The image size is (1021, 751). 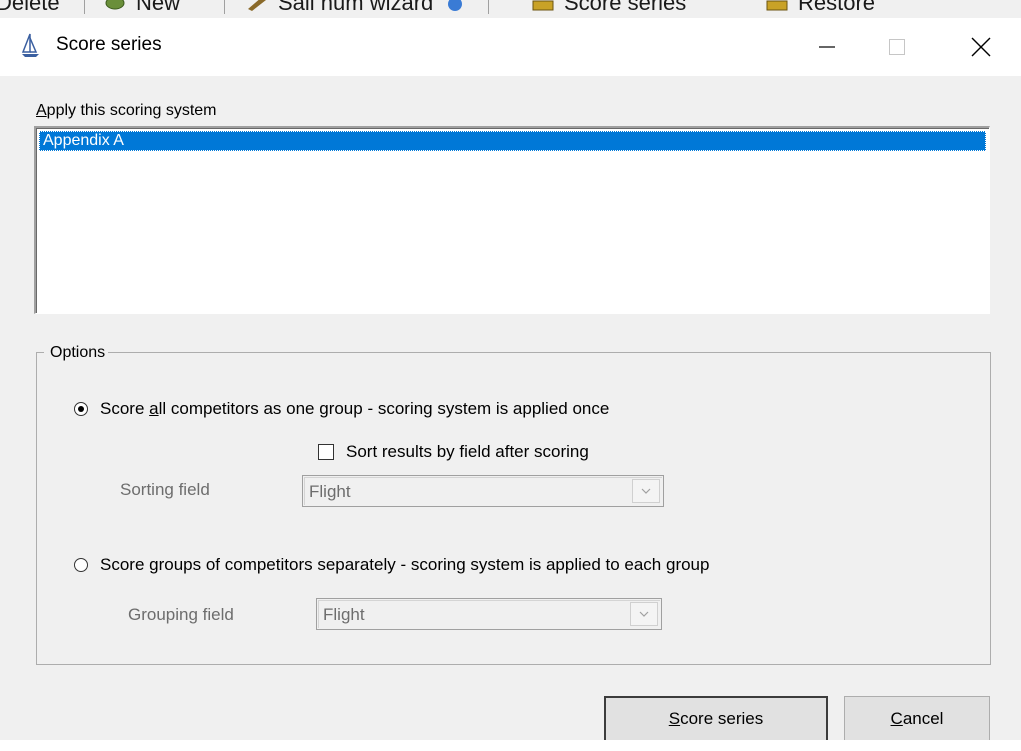 I want to click on sort-results-checkbox-row: Sort results by field after scoring, so click(x=453, y=452).